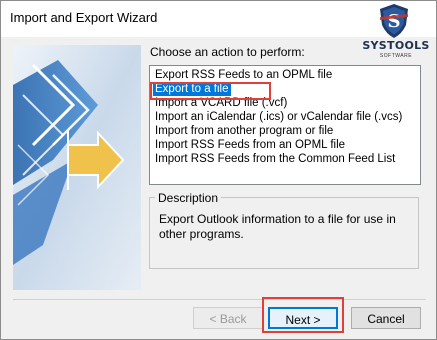 The image size is (437, 340). What do you see at coordinates (396, 45) in the screenshot?
I see `logo-brand-text: SYSTOOLS` at bounding box center [396, 45].